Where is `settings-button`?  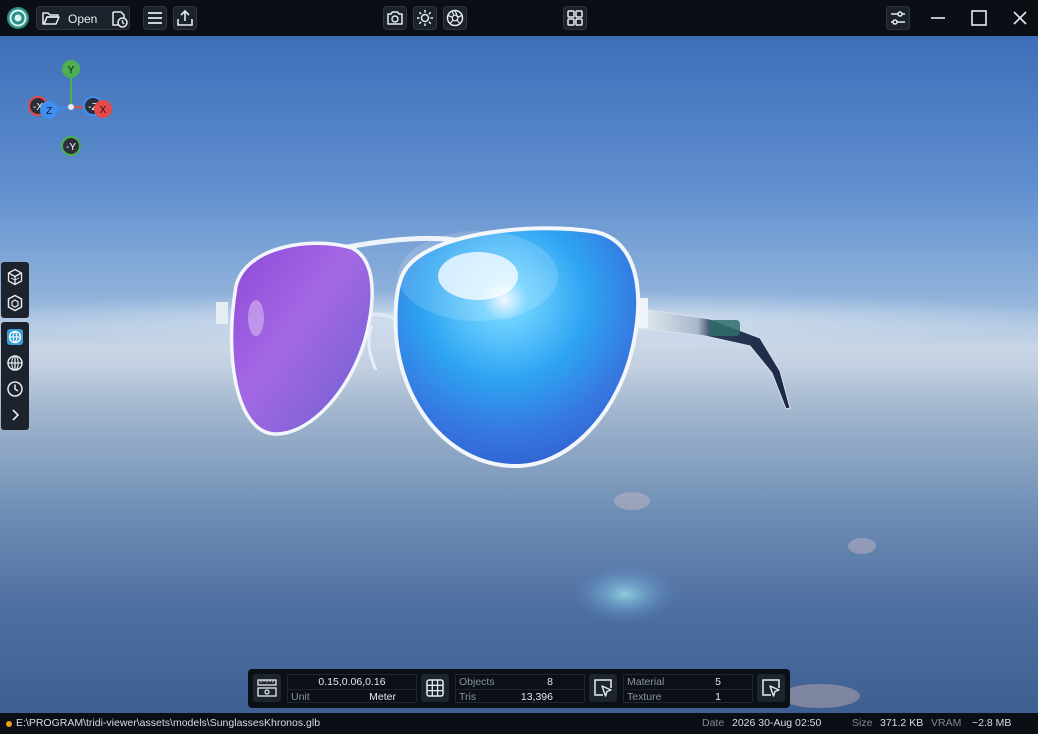 settings-button is located at coordinates (898, 18).